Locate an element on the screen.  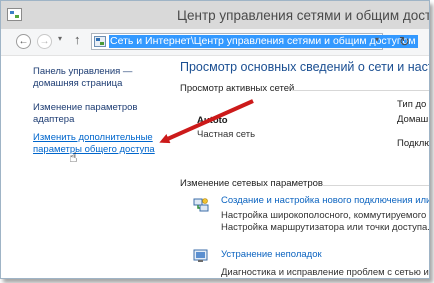
control-panel-home-link: Панель управления — домашняя страница is located at coordinates (82, 78).